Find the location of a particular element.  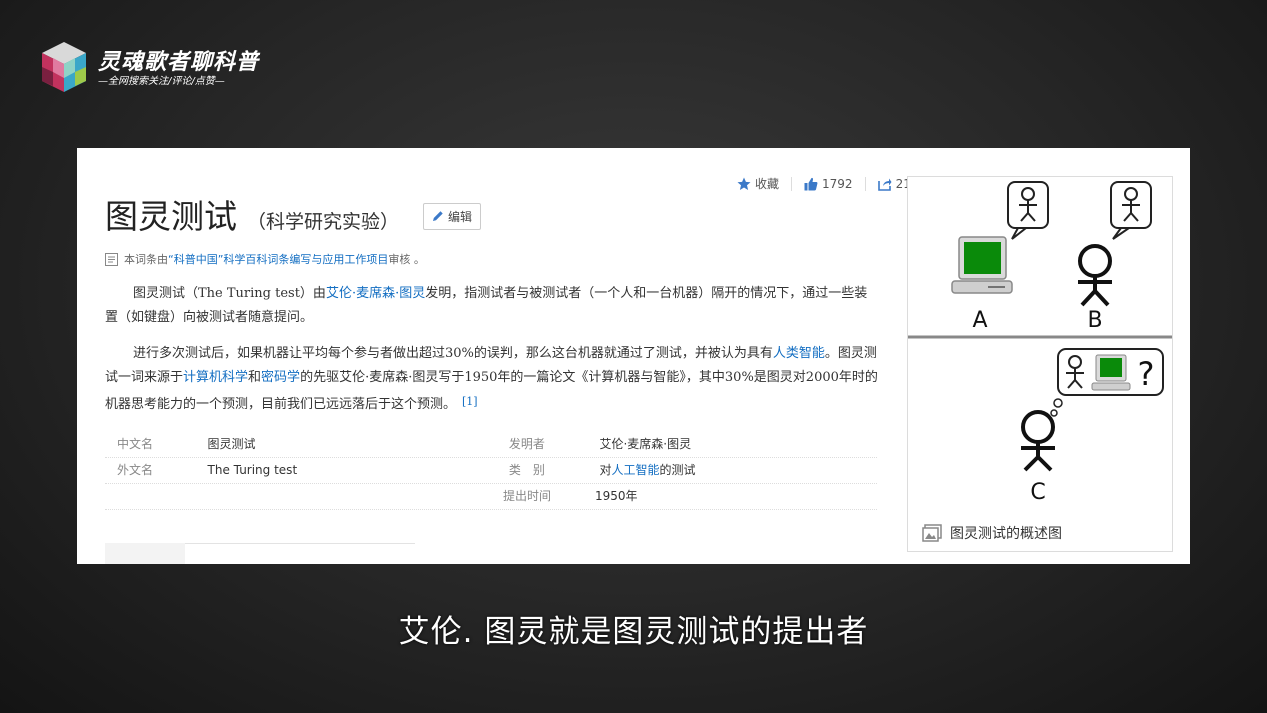

star-icon is located at coordinates (744, 183).